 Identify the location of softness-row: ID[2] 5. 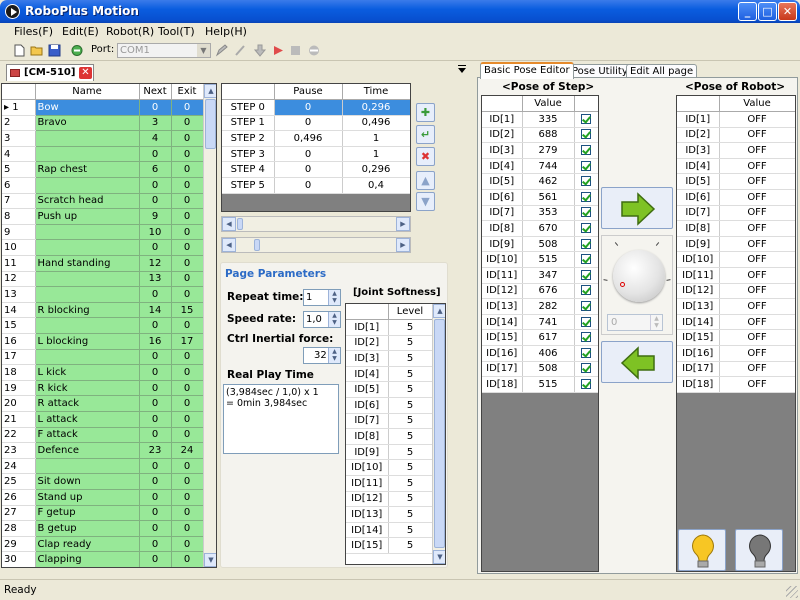
(389, 343).